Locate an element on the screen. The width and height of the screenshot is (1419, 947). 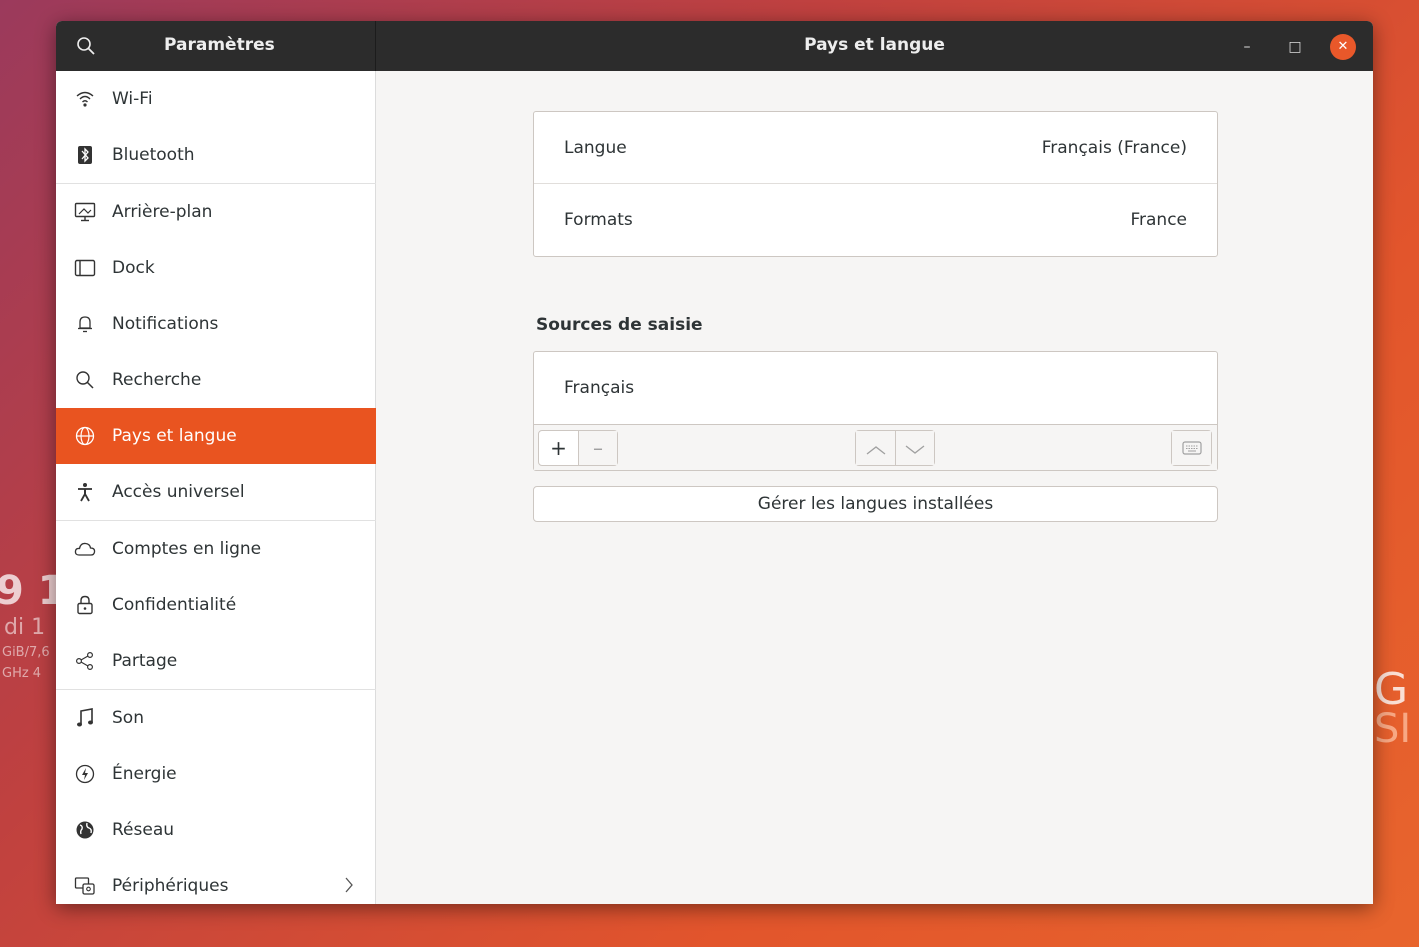
dock-icon is located at coordinates (85, 268).